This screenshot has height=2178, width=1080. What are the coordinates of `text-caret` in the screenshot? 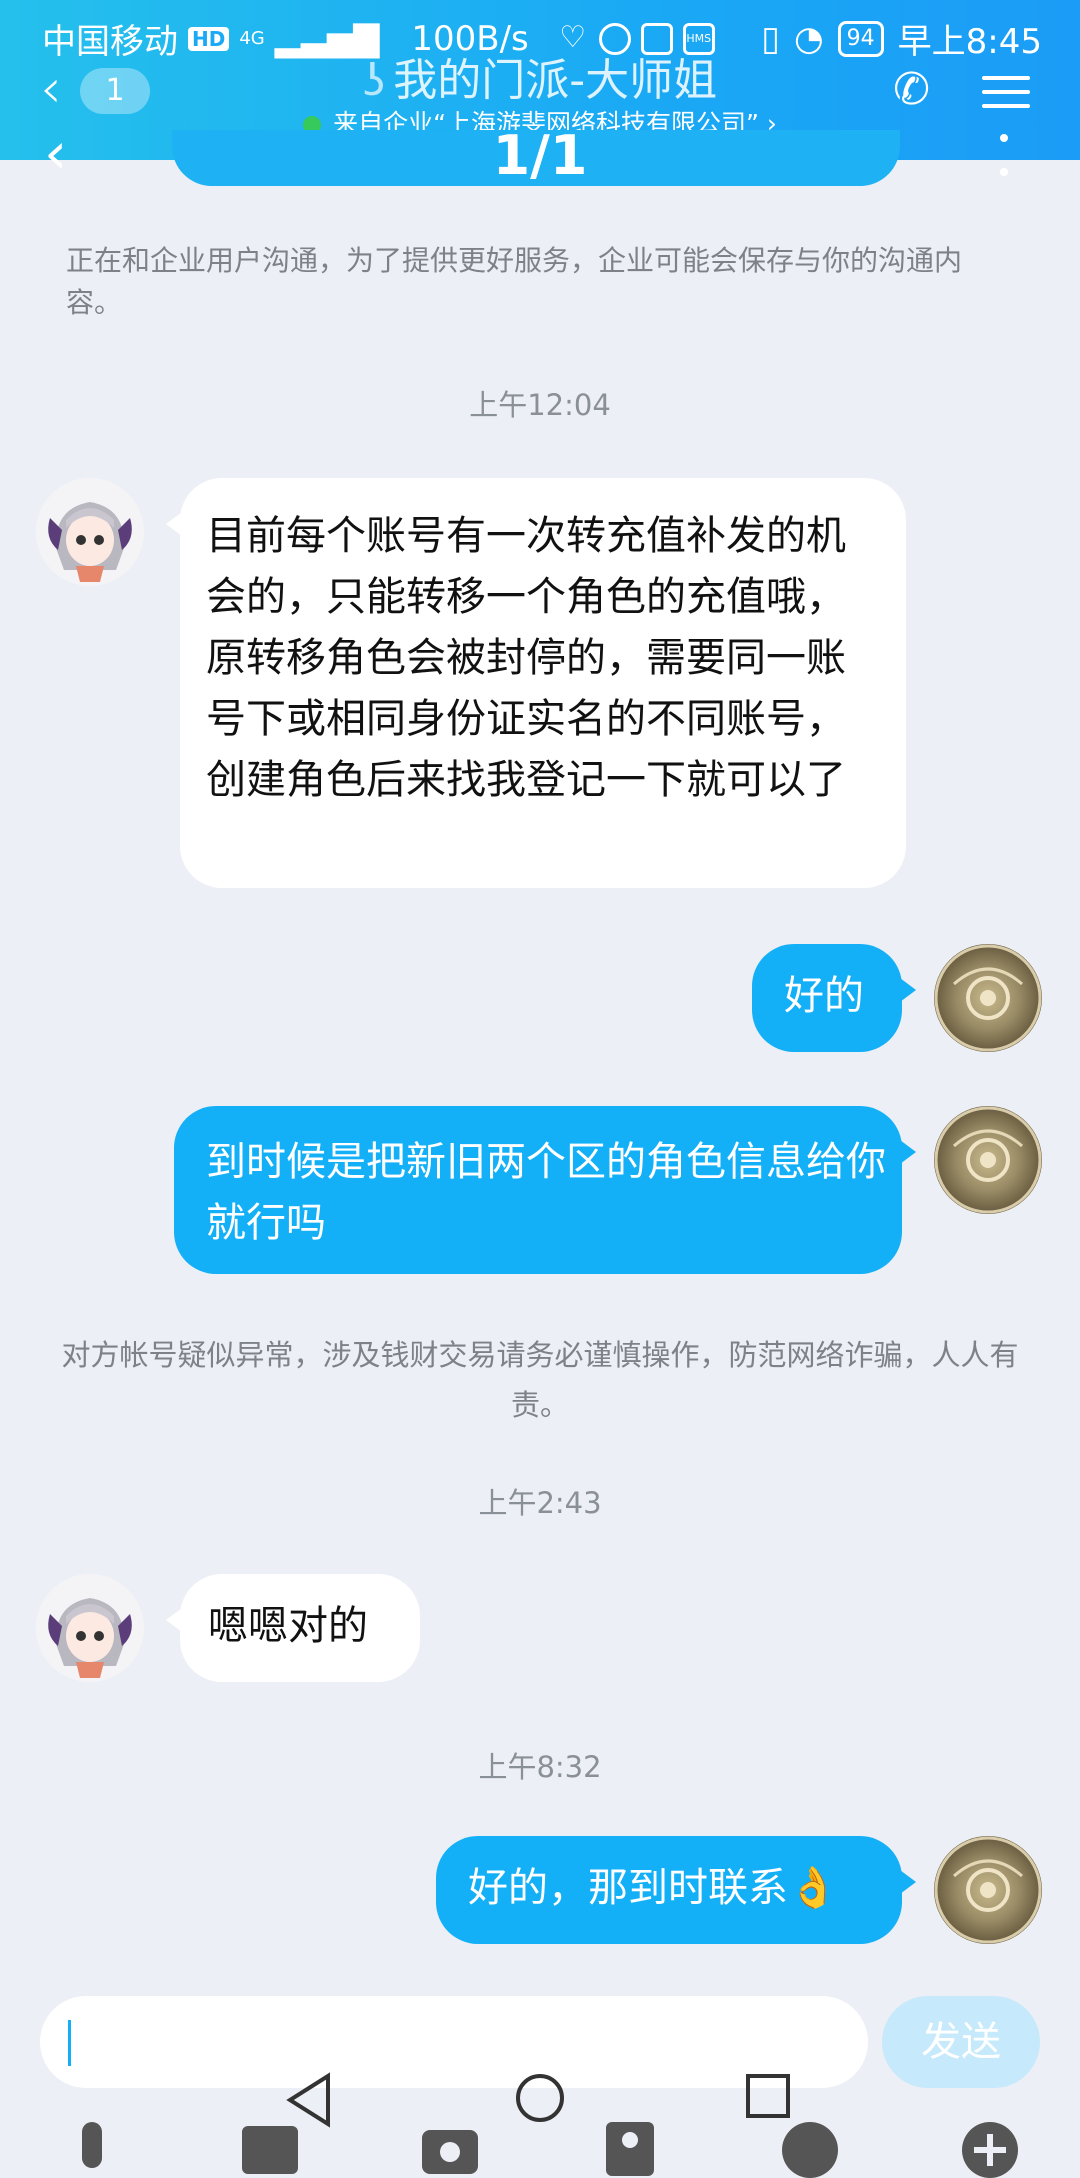 It's located at (69, 2043).